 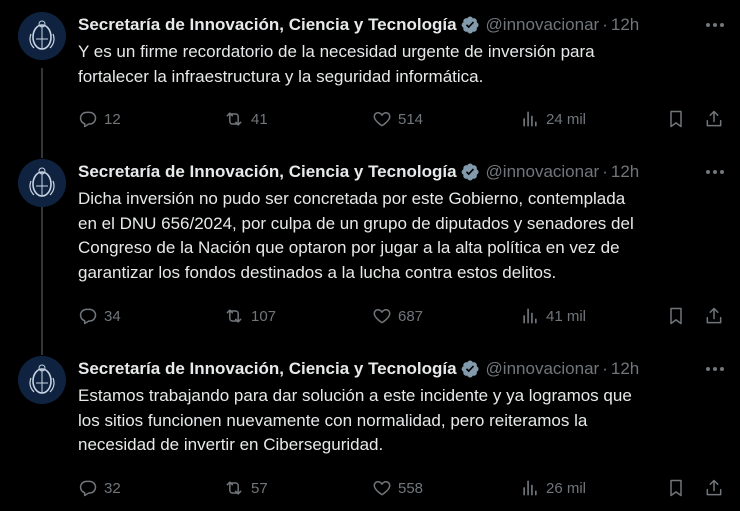 I want to click on like-button: 558, so click(x=397, y=488).